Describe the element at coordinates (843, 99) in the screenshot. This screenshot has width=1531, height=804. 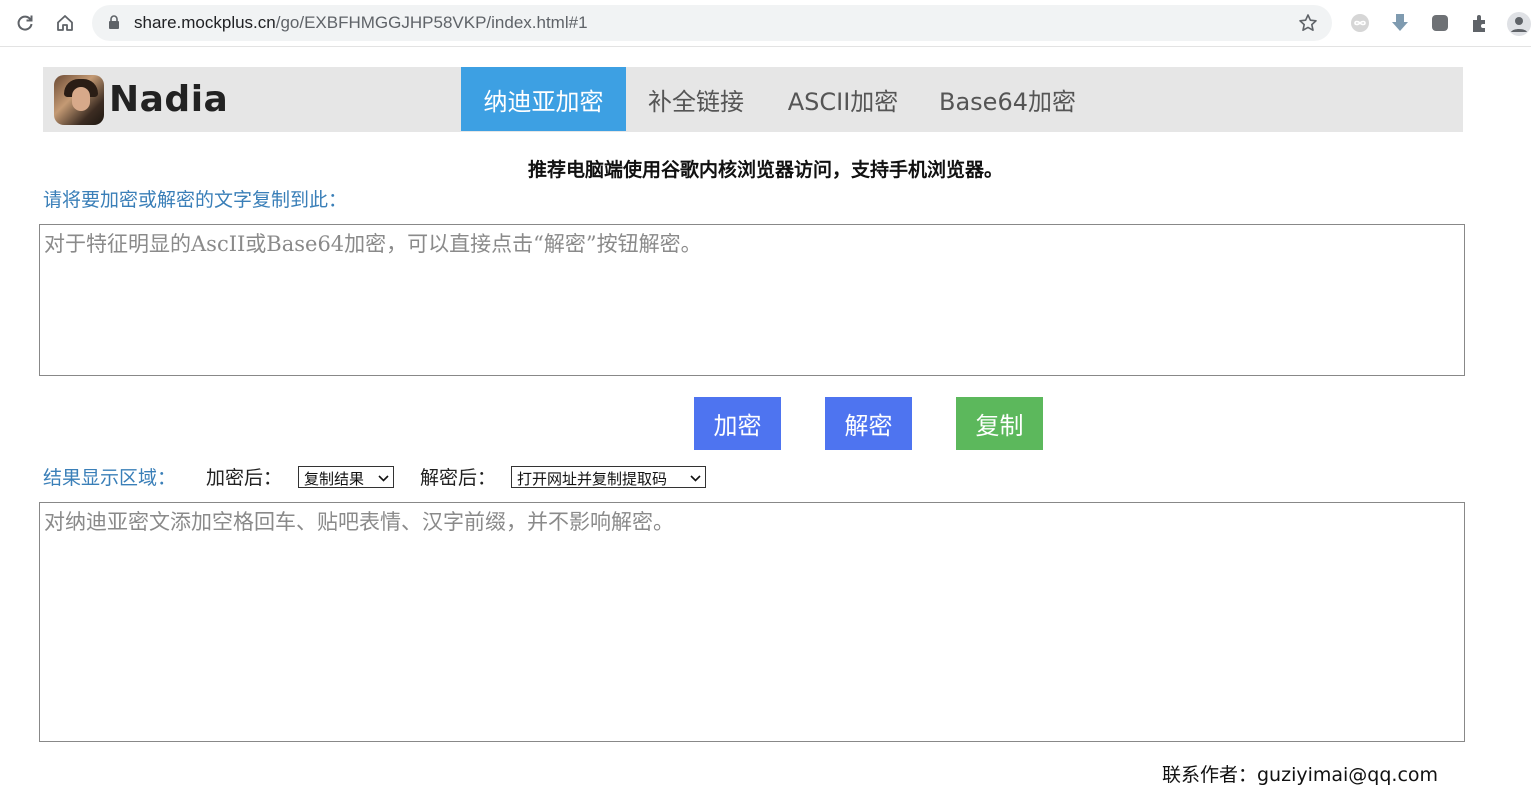
I see `tab-ascii-encrypt: ASCII加密` at that location.